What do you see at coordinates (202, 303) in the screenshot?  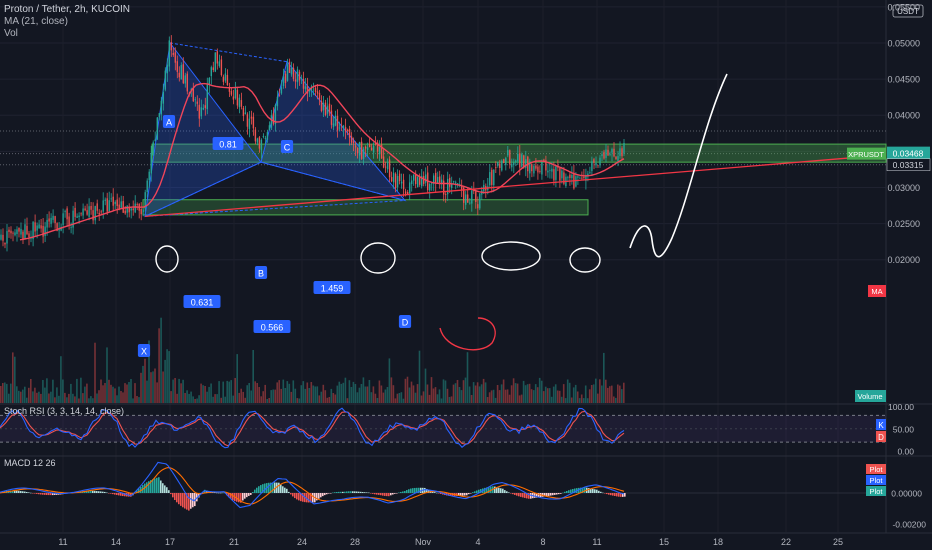 I see `ratio-label-xb: 0.631` at bounding box center [202, 303].